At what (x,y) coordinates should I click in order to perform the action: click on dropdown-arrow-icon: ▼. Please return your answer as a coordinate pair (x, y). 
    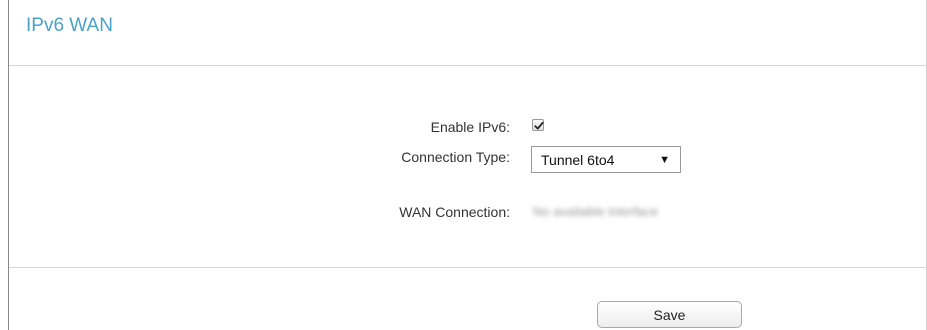
    Looking at the image, I should click on (664, 160).